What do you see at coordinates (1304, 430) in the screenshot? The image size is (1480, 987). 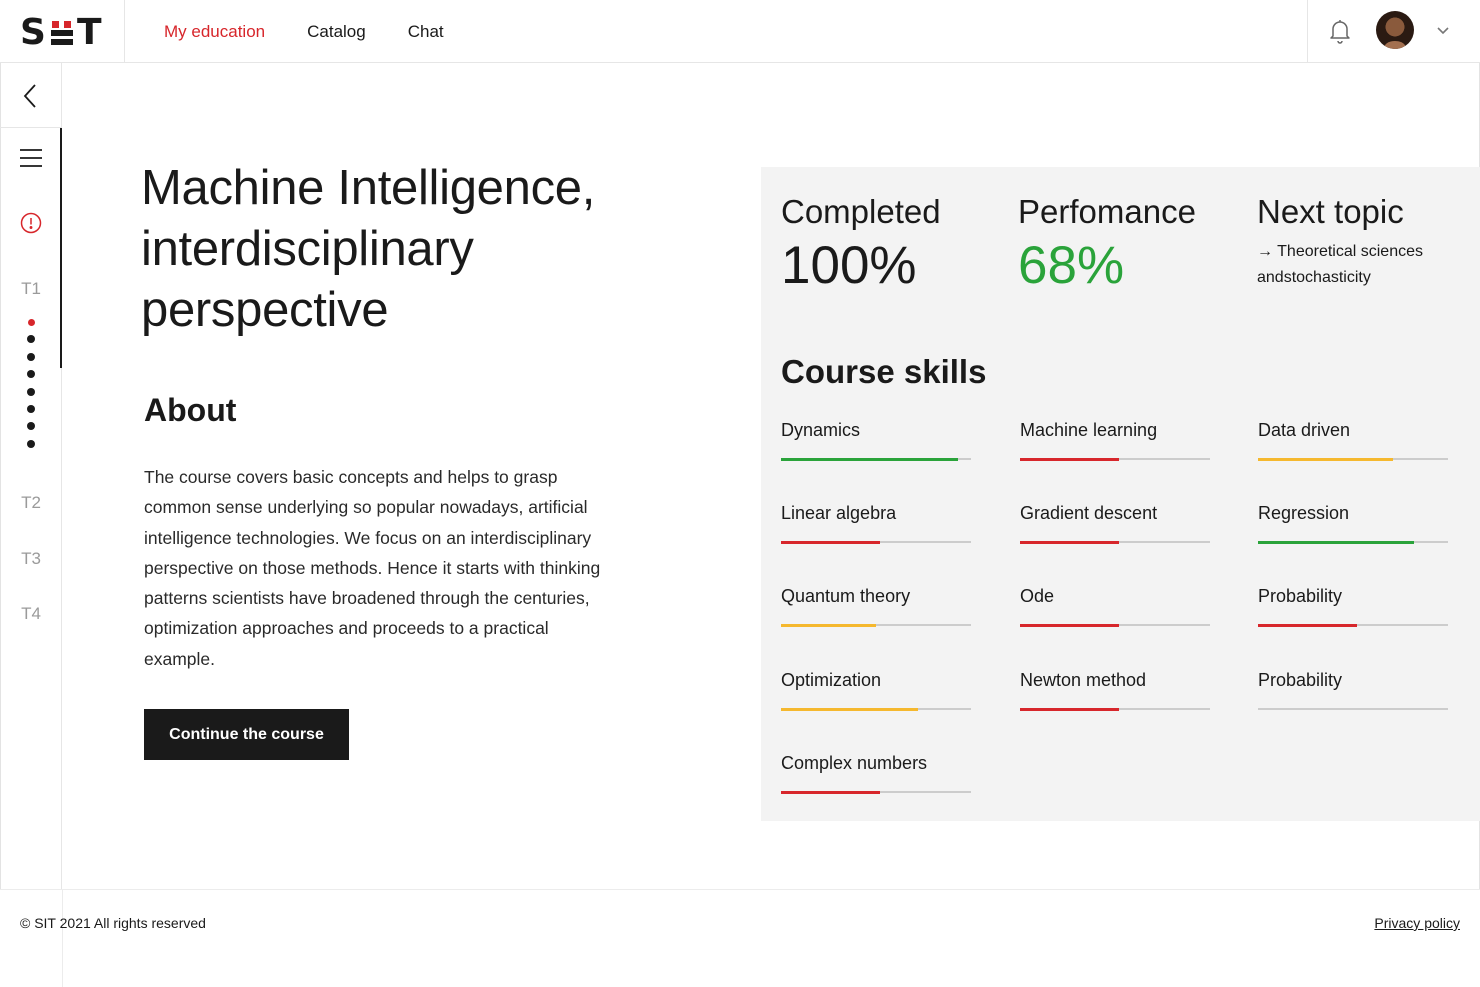 I see `skill-name: Data driven` at bounding box center [1304, 430].